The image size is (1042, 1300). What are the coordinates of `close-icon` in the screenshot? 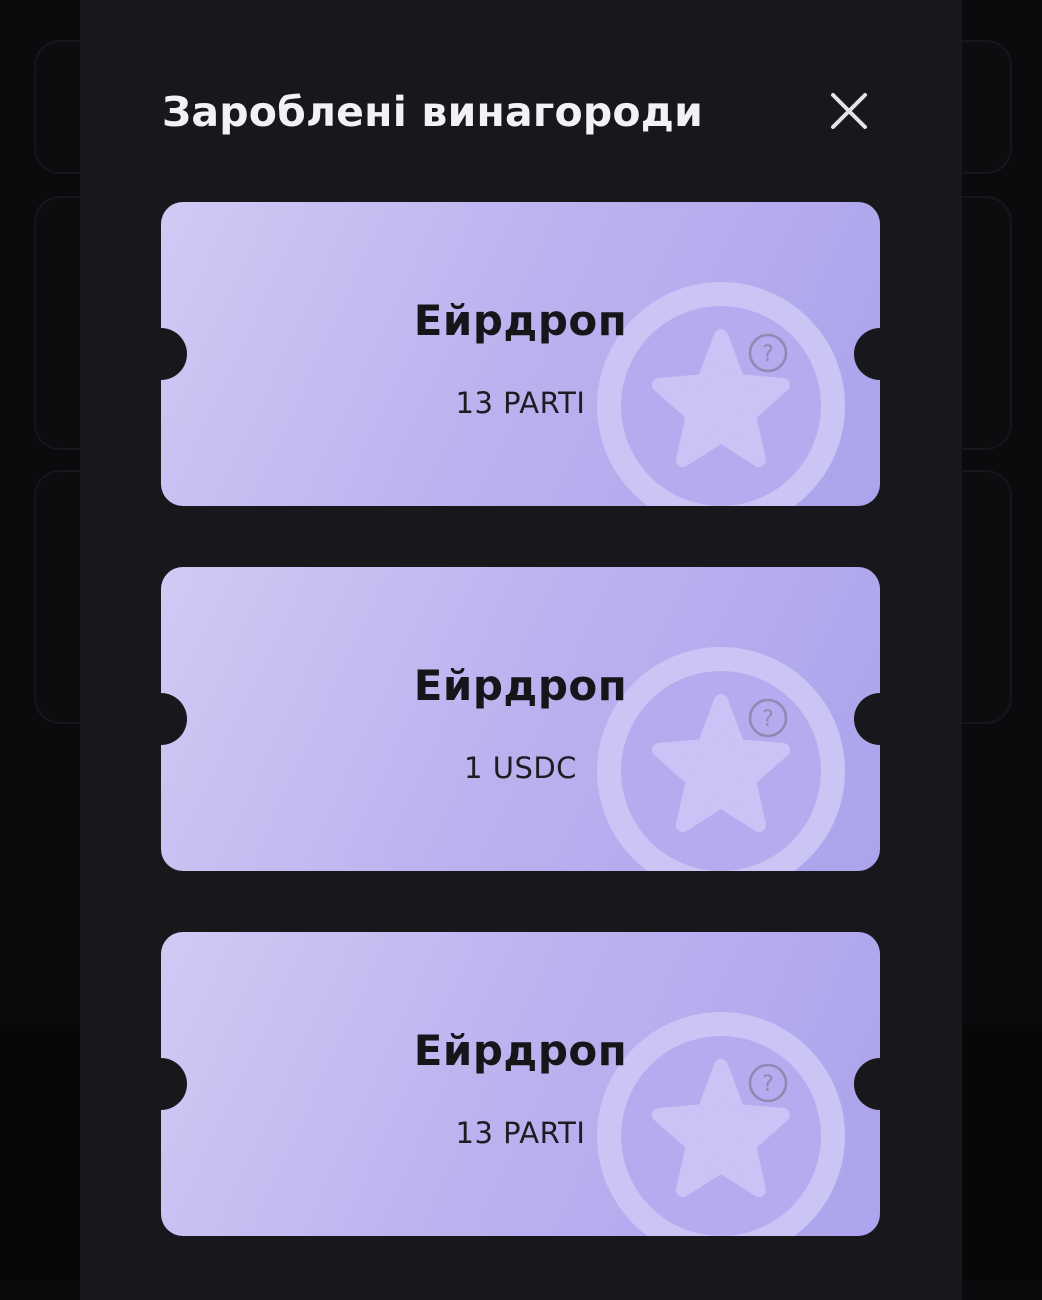 It's located at (849, 111).